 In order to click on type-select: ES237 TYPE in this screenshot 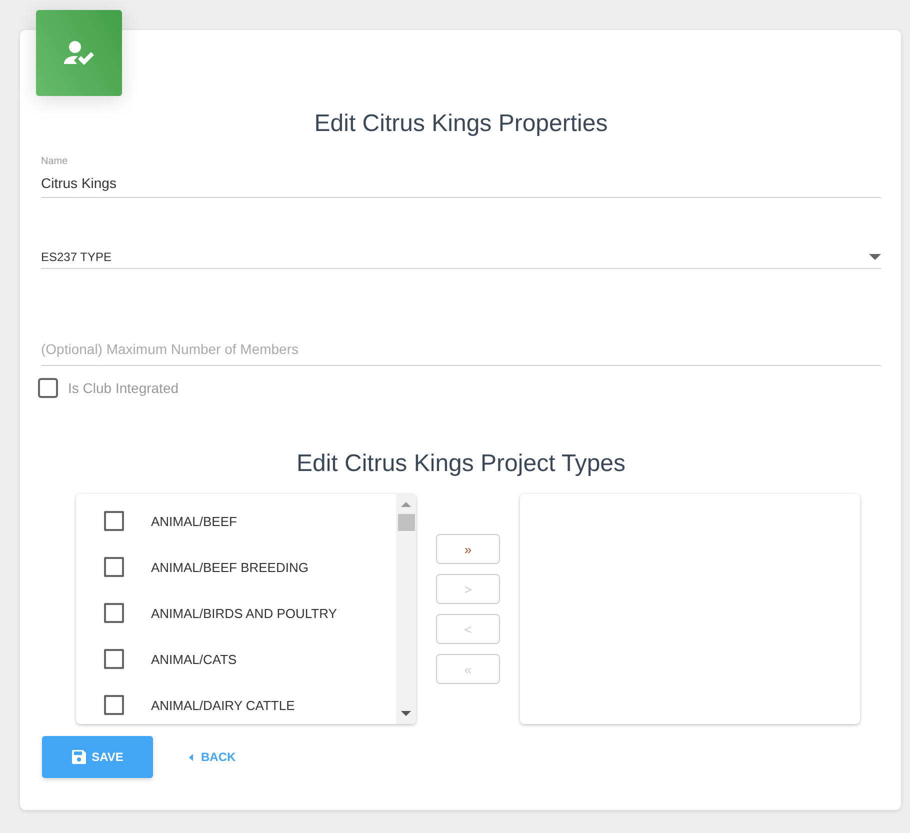, I will do `click(461, 259)`.